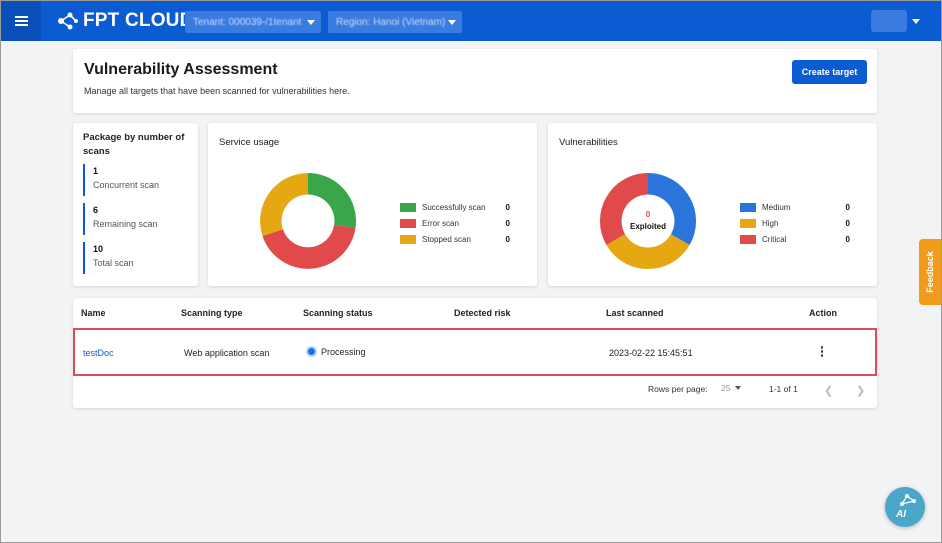 This screenshot has height=543, width=942. What do you see at coordinates (672, 208) in the screenshot?
I see `donut-segment-medium` at bounding box center [672, 208].